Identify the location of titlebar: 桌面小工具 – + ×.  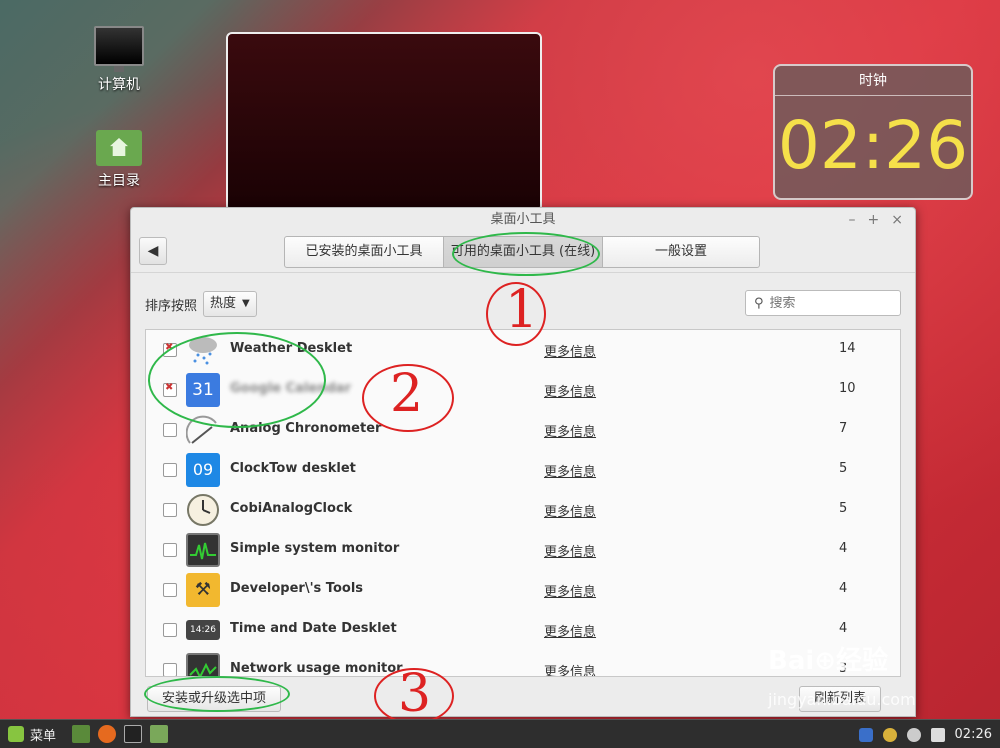
(523, 220).